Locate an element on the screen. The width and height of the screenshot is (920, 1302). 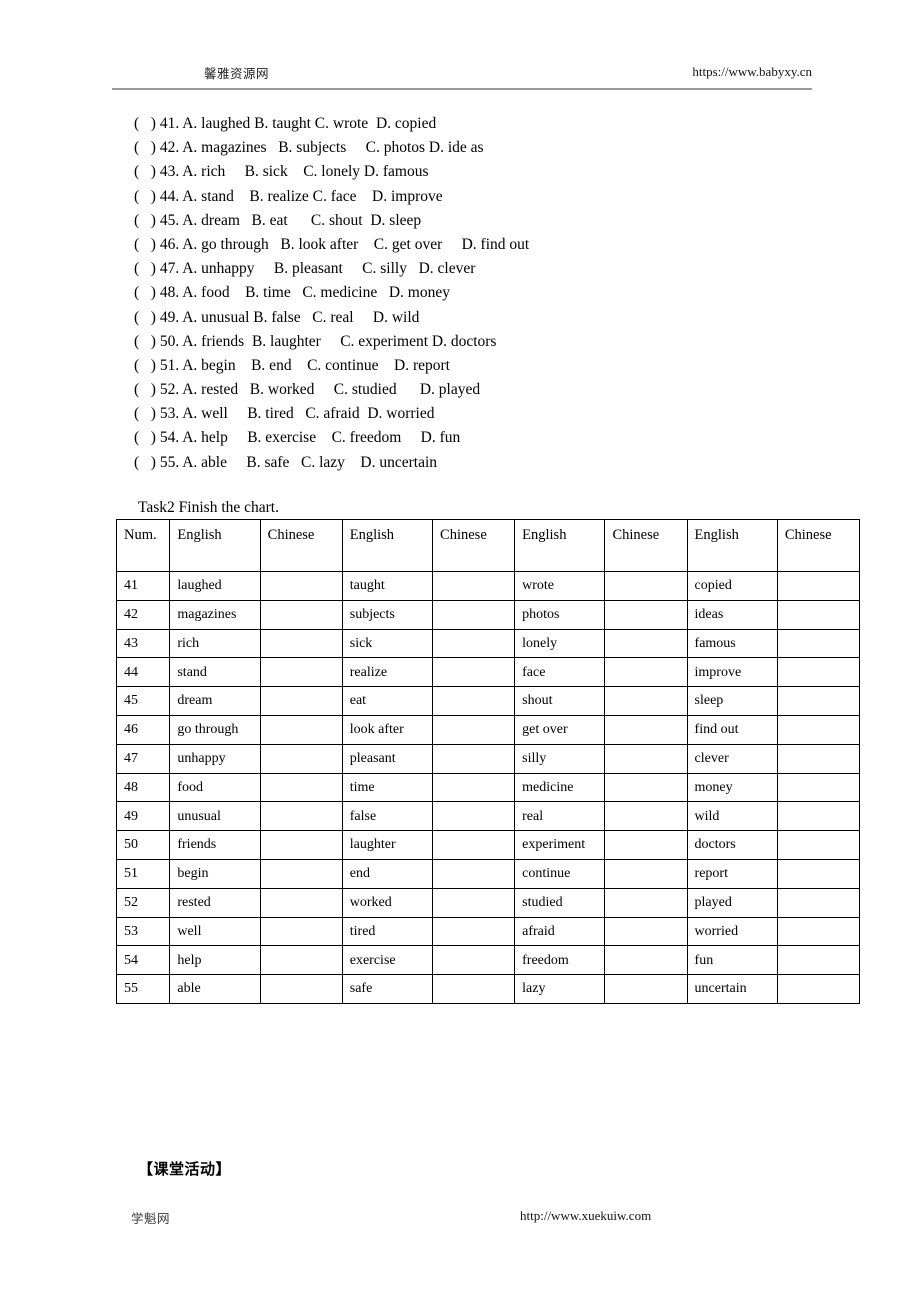
table-cell-english: fun is located at coordinates (732, 960).